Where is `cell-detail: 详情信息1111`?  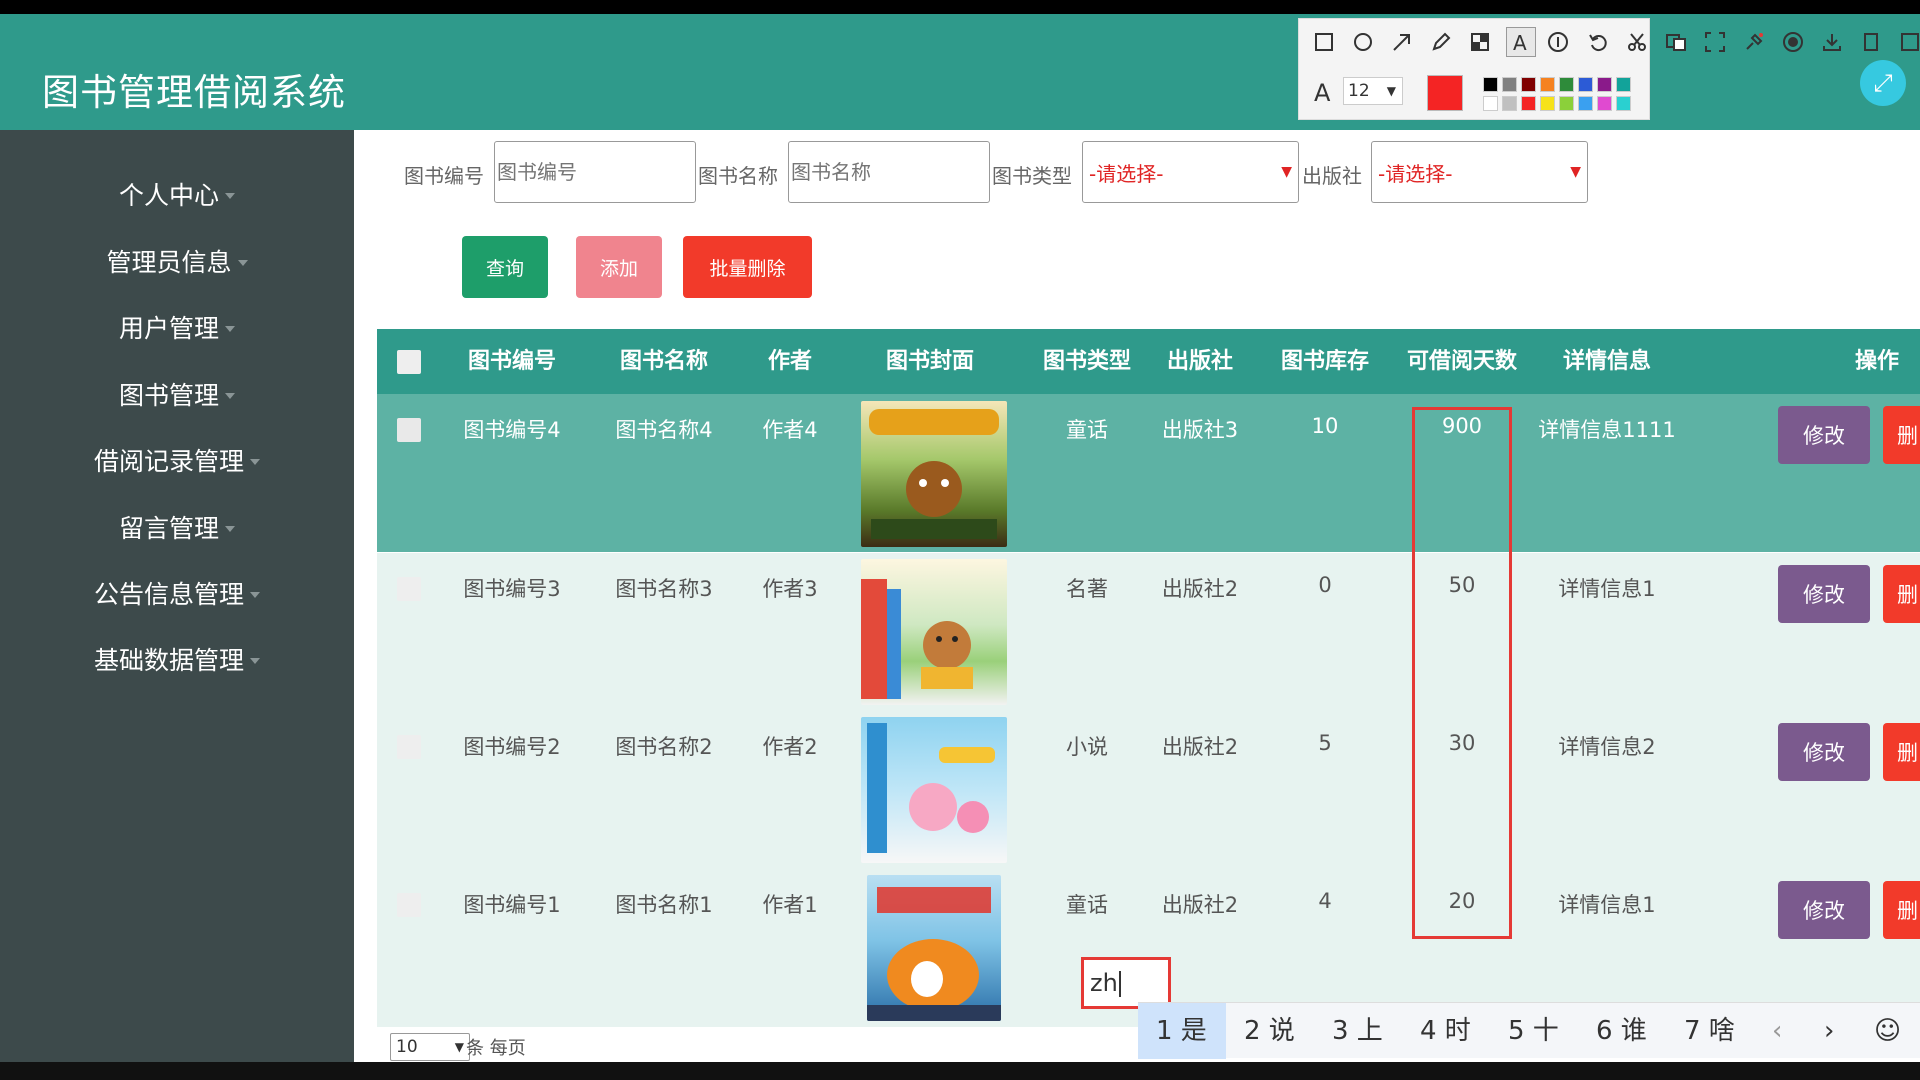
cell-detail: 详情信息1111 is located at coordinates (1607, 430).